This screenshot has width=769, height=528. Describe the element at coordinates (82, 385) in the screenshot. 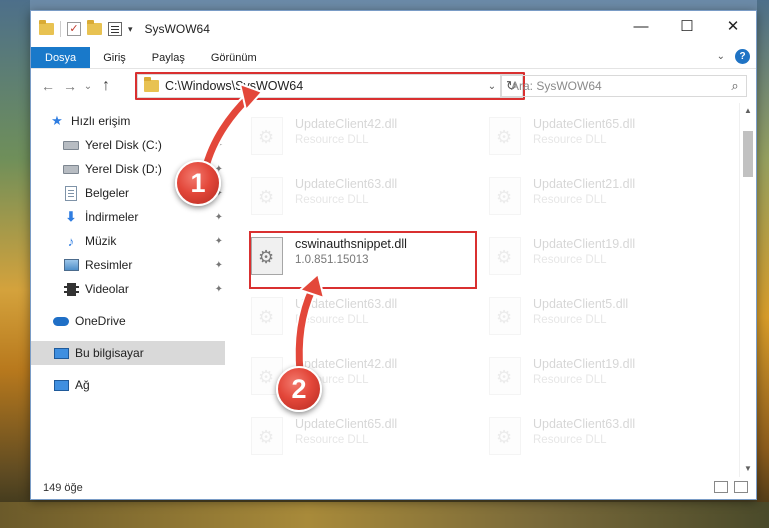

I see `sidebar-item-label: Ağ` at that location.